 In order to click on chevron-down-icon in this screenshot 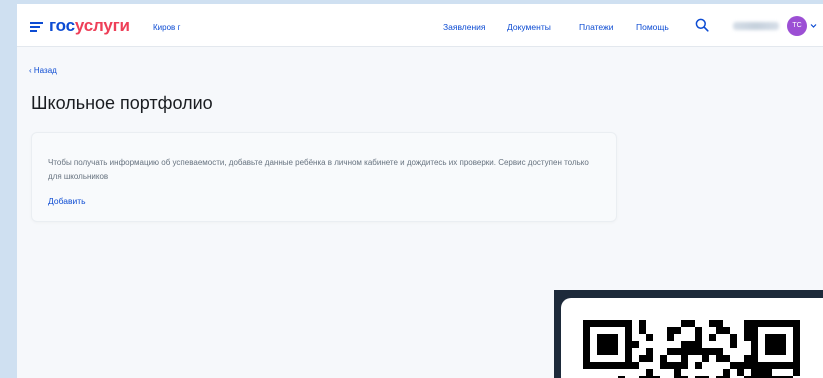, I will do `click(813, 26)`.